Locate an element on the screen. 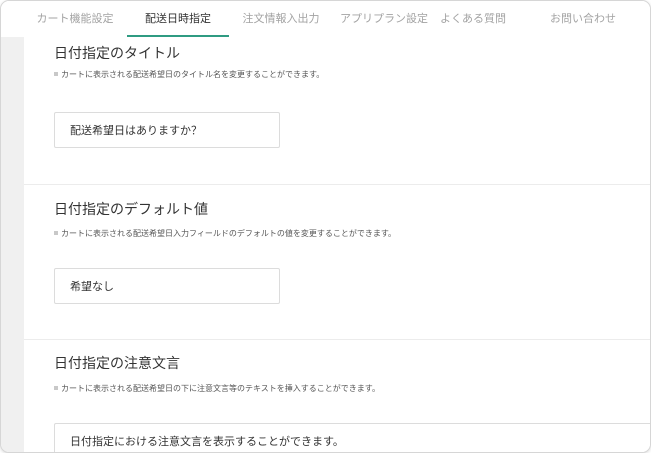  tab-app-plan: アプリプラン設定 is located at coordinates (384, 19).